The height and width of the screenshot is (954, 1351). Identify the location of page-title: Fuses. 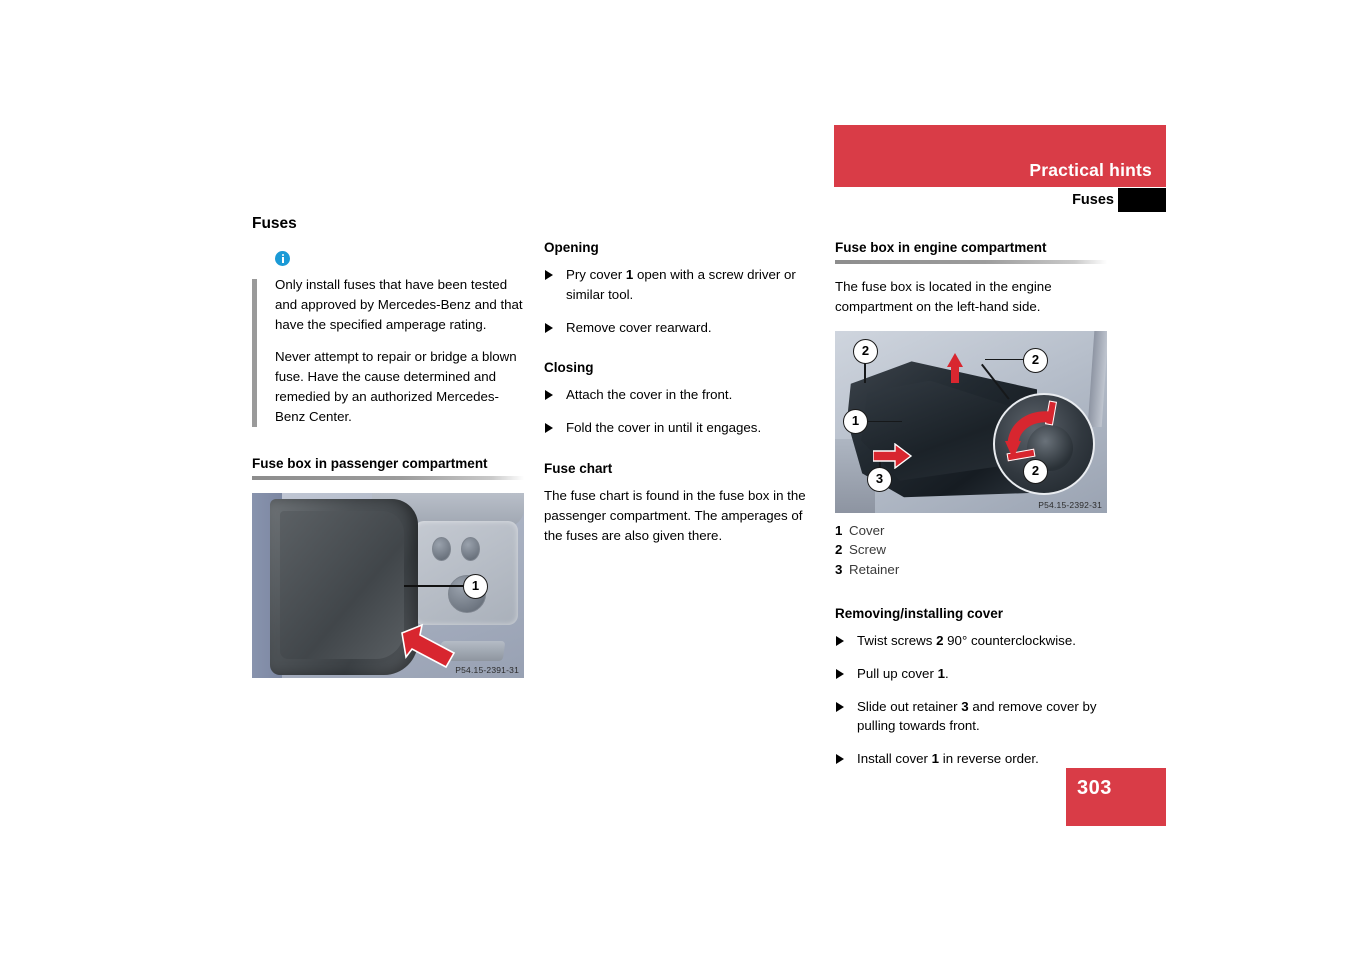
(274, 223).